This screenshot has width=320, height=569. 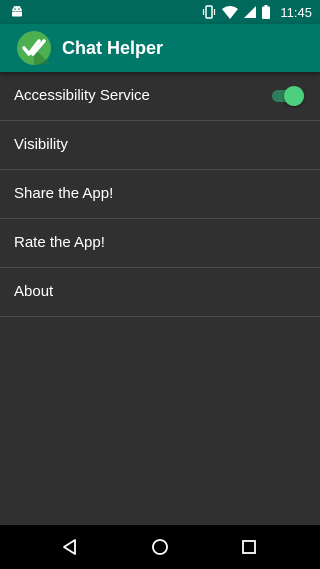 I want to click on settings-item-rate: Rate the App!, so click(x=160, y=243).